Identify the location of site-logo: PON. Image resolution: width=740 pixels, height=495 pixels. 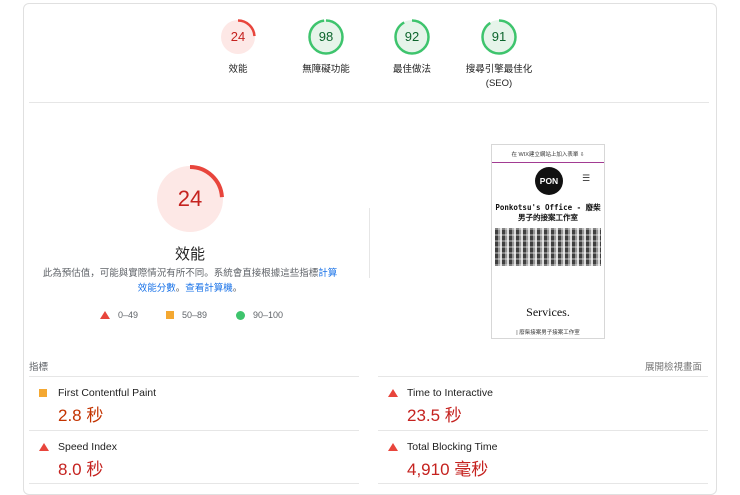
(549, 181).